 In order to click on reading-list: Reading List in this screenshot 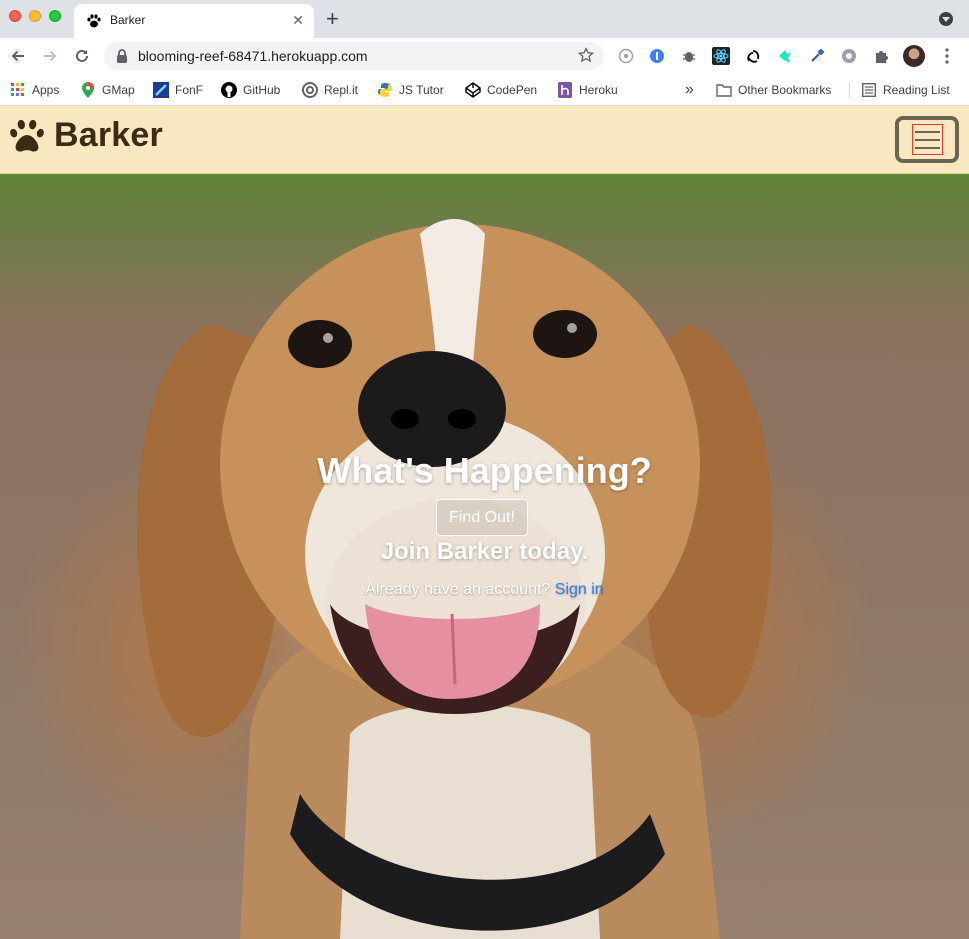, I will do `click(905, 90)`.